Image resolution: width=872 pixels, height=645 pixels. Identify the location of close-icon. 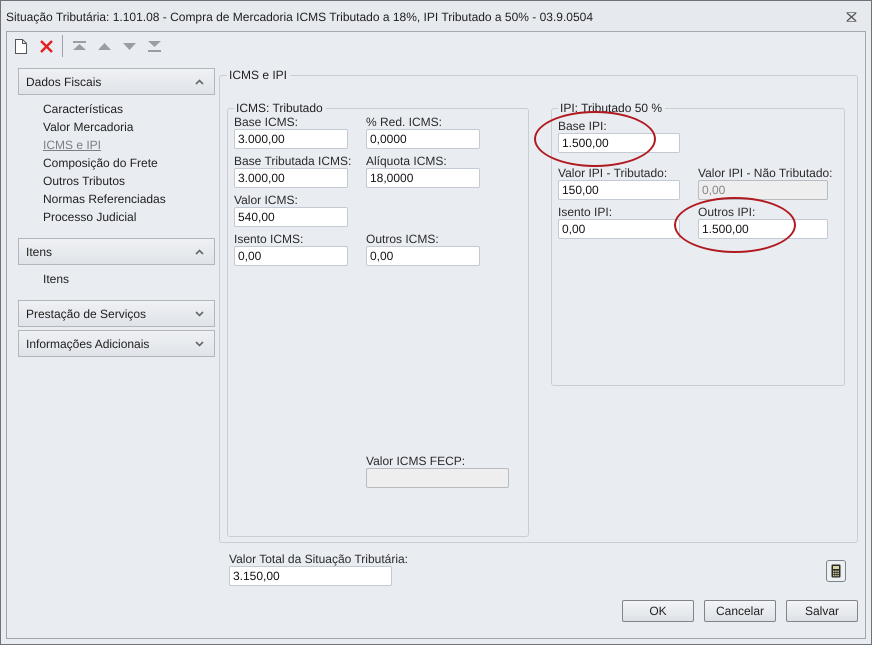
(851, 17).